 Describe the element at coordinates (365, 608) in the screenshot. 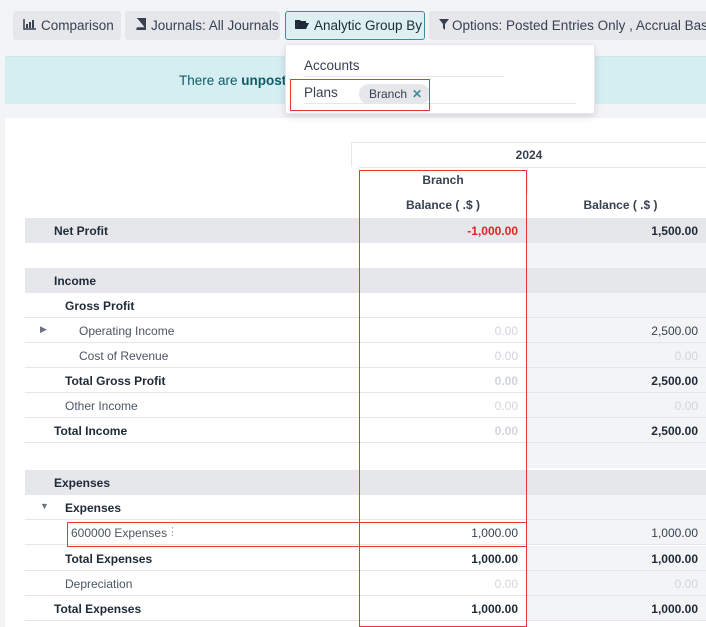

I see `report-row-total-expenses: Total Expenses 1,000.00 1,000.00` at that location.